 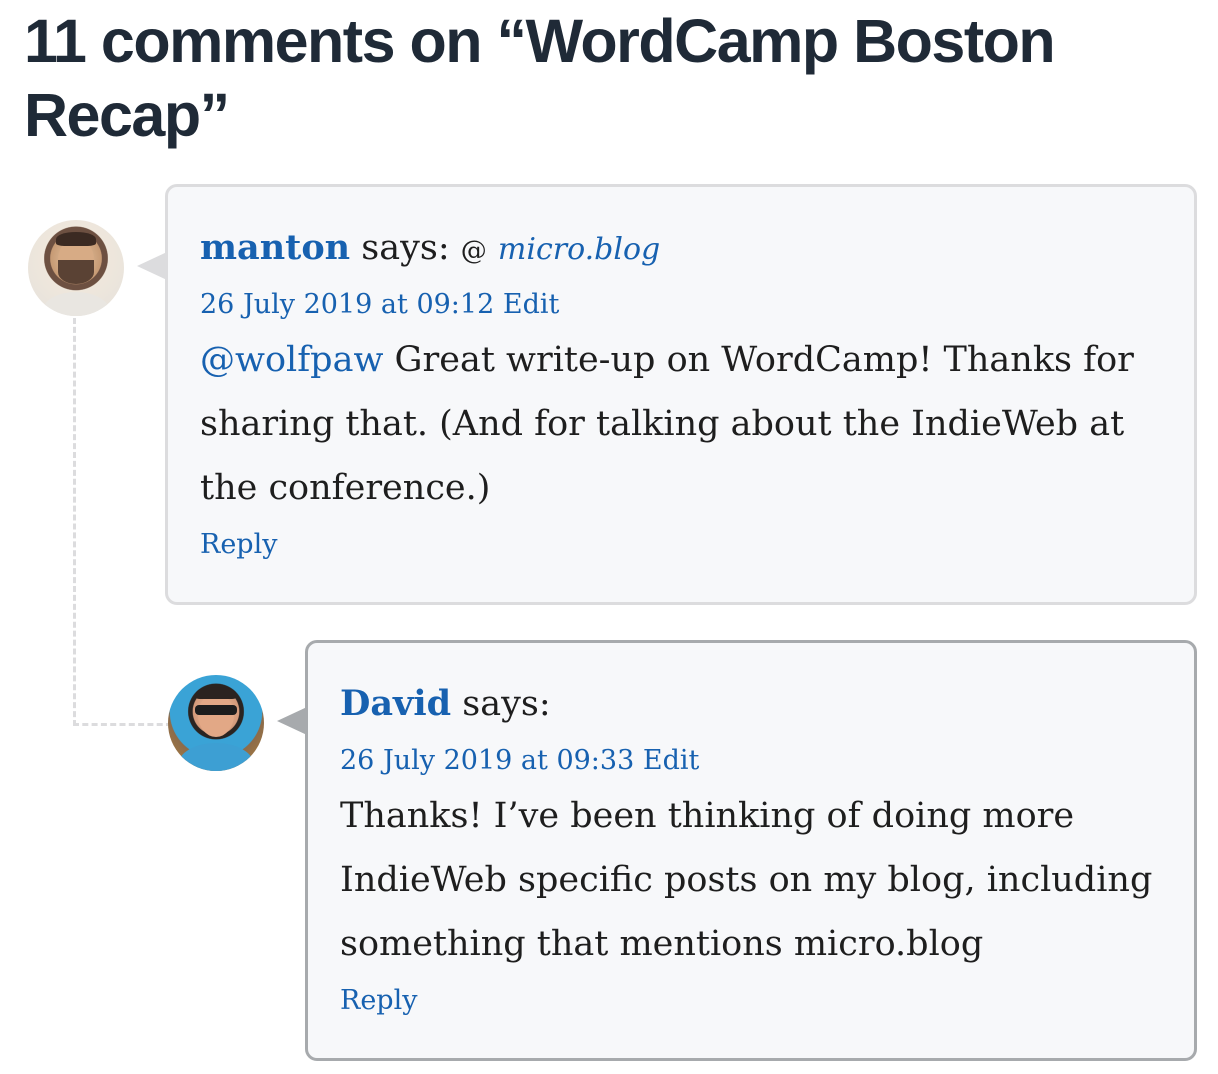 What do you see at coordinates (345, 488) in the screenshot?
I see `comment-text-line: the conference.)` at bounding box center [345, 488].